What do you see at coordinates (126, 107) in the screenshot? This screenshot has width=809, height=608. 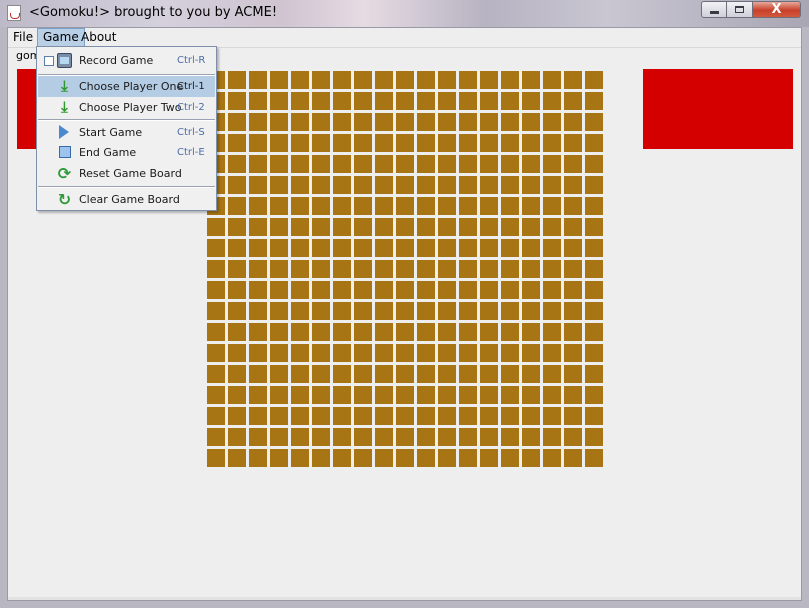 I see `menu-item-choose-player-two: ⤓ Choose Player Two Ctrl-2` at bounding box center [126, 107].